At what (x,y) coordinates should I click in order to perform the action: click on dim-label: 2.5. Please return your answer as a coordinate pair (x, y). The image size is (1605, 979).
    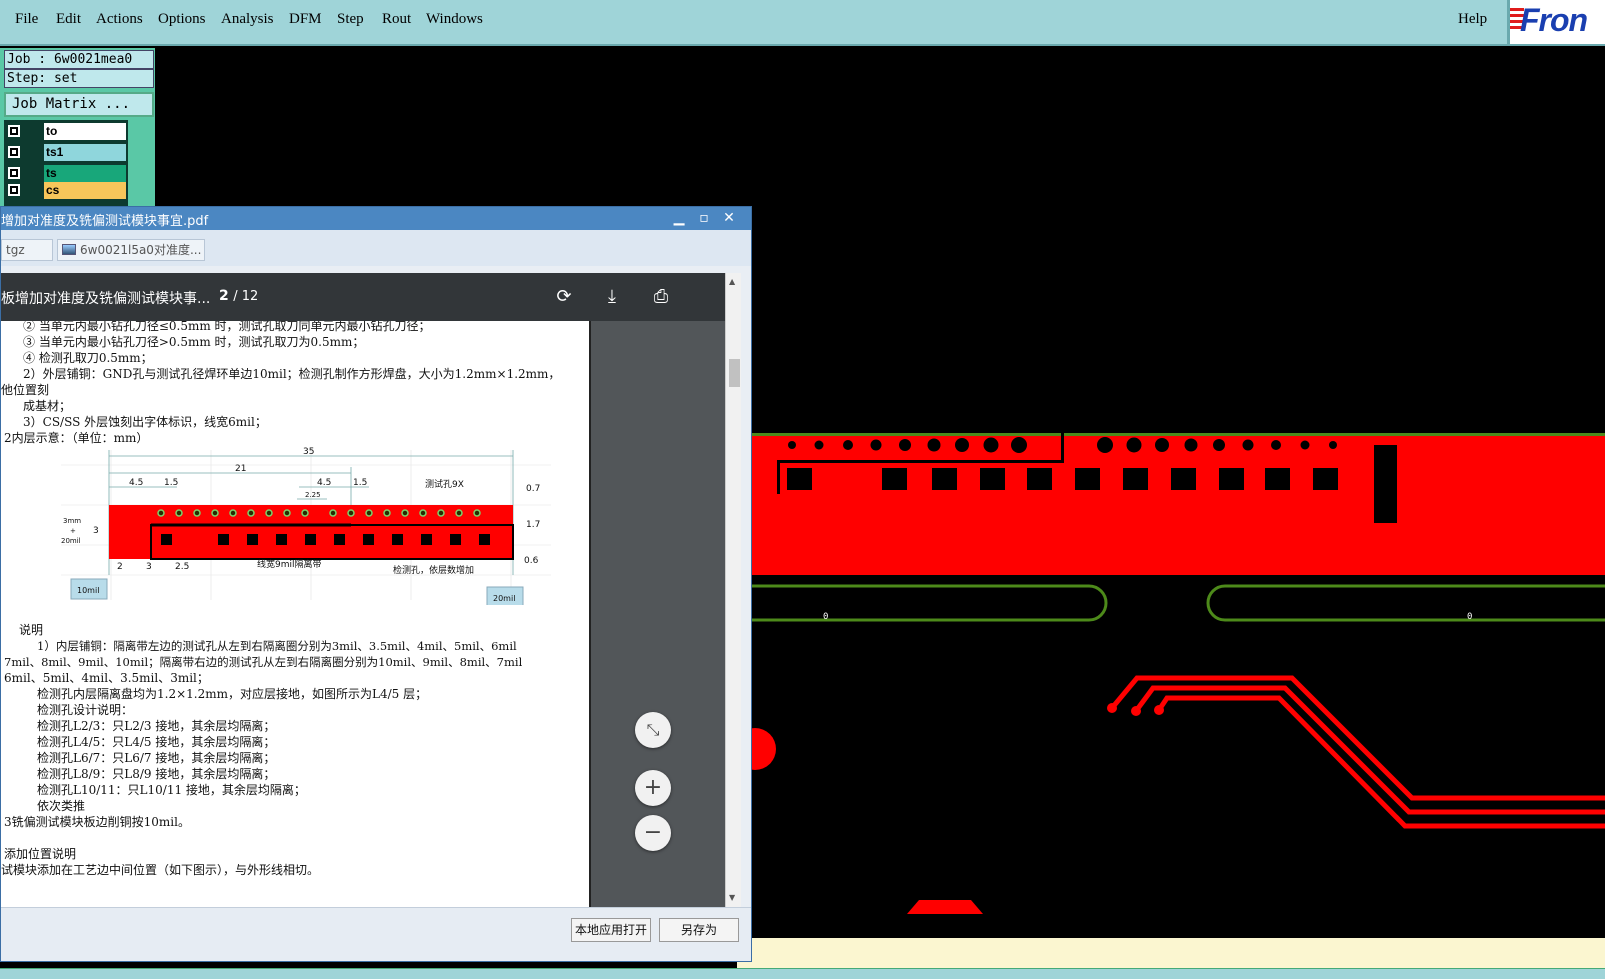
    Looking at the image, I should click on (182, 567).